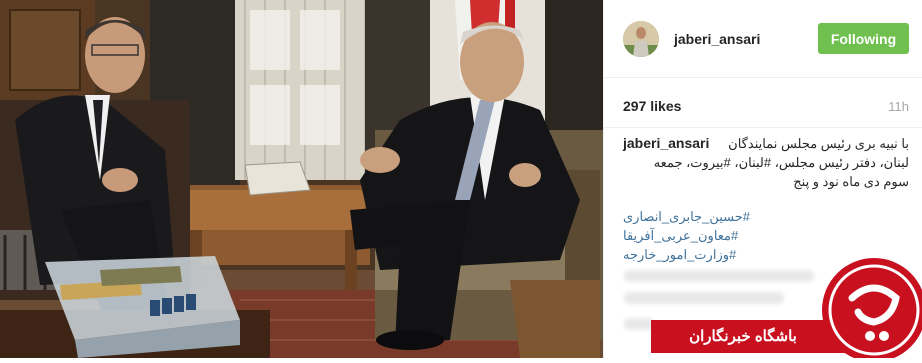 Image resolution: width=922 pixels, height=363 pixels. Describe the element at coordinates (898, 106) in the screenshot. I see `post-time: 11h` at that location.